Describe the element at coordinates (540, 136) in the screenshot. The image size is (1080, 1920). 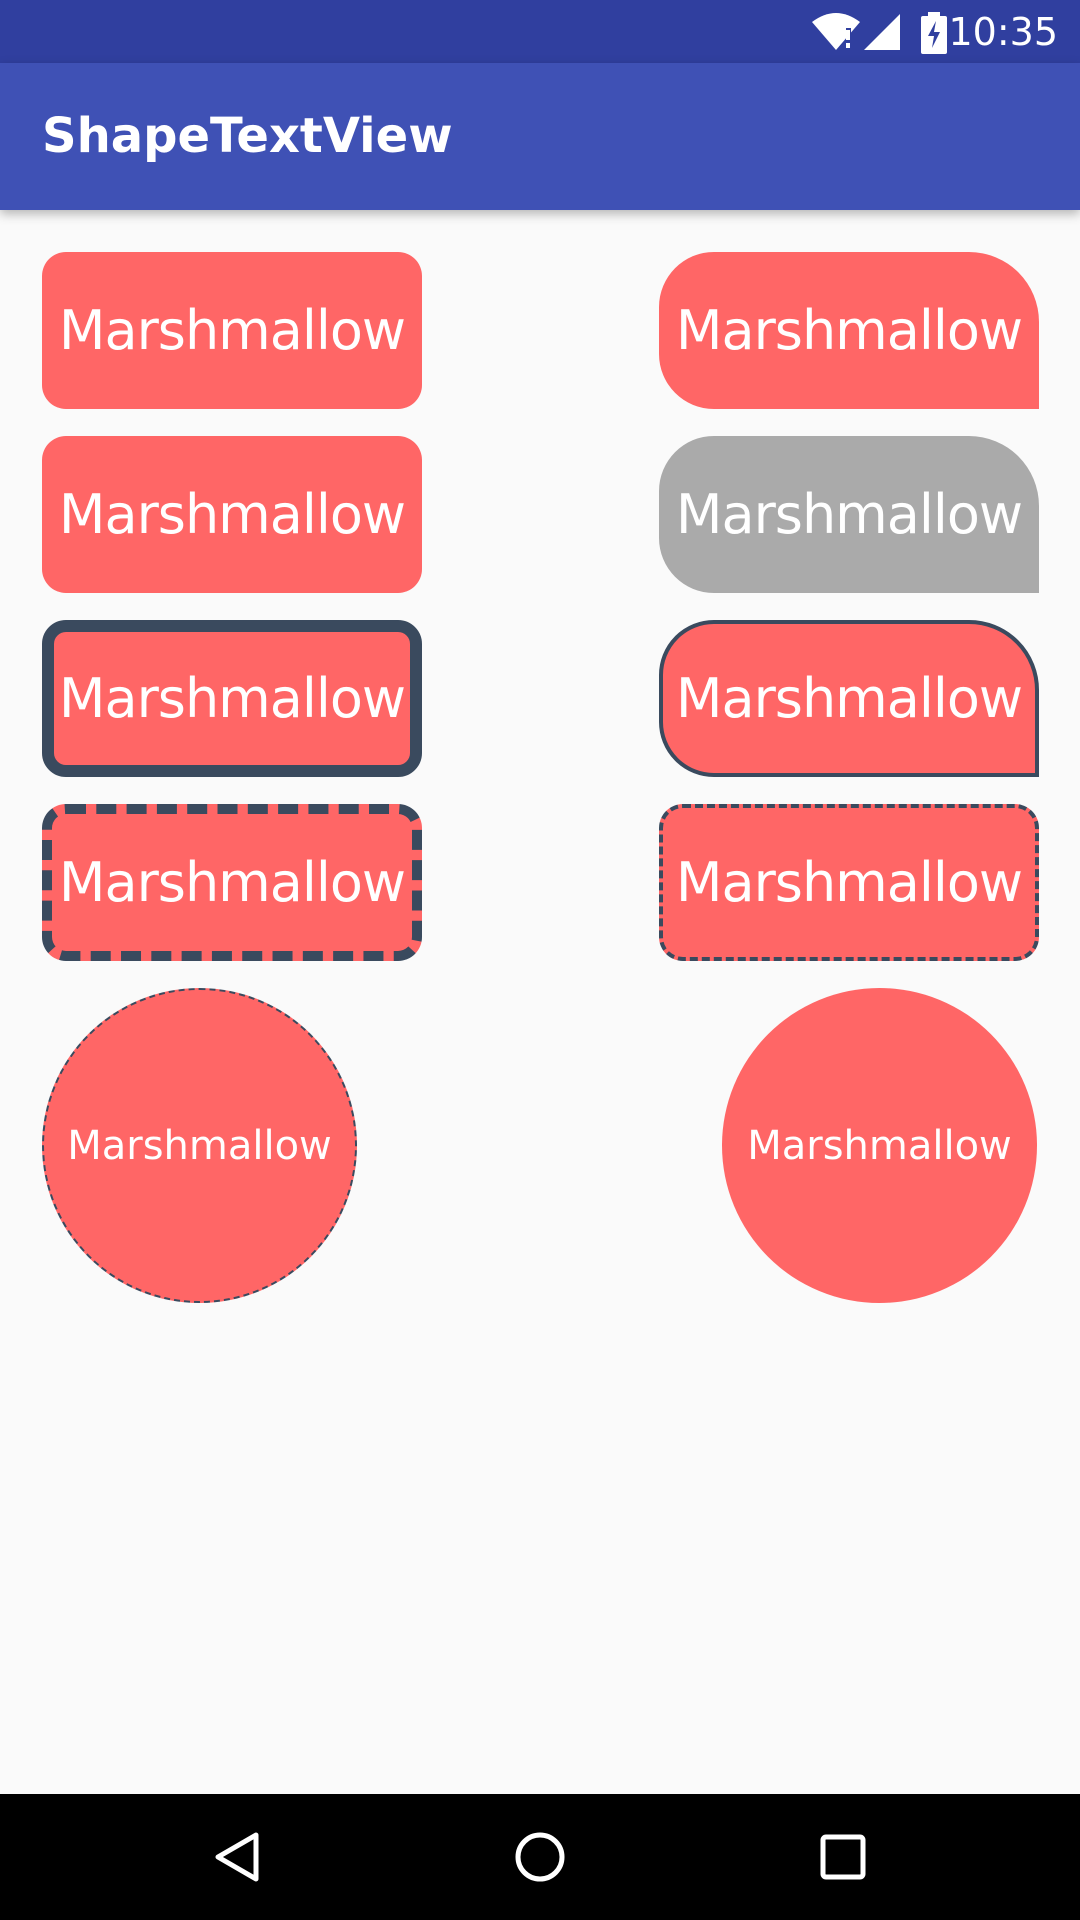
I see `app-bar: ShapeTextView` at that location.